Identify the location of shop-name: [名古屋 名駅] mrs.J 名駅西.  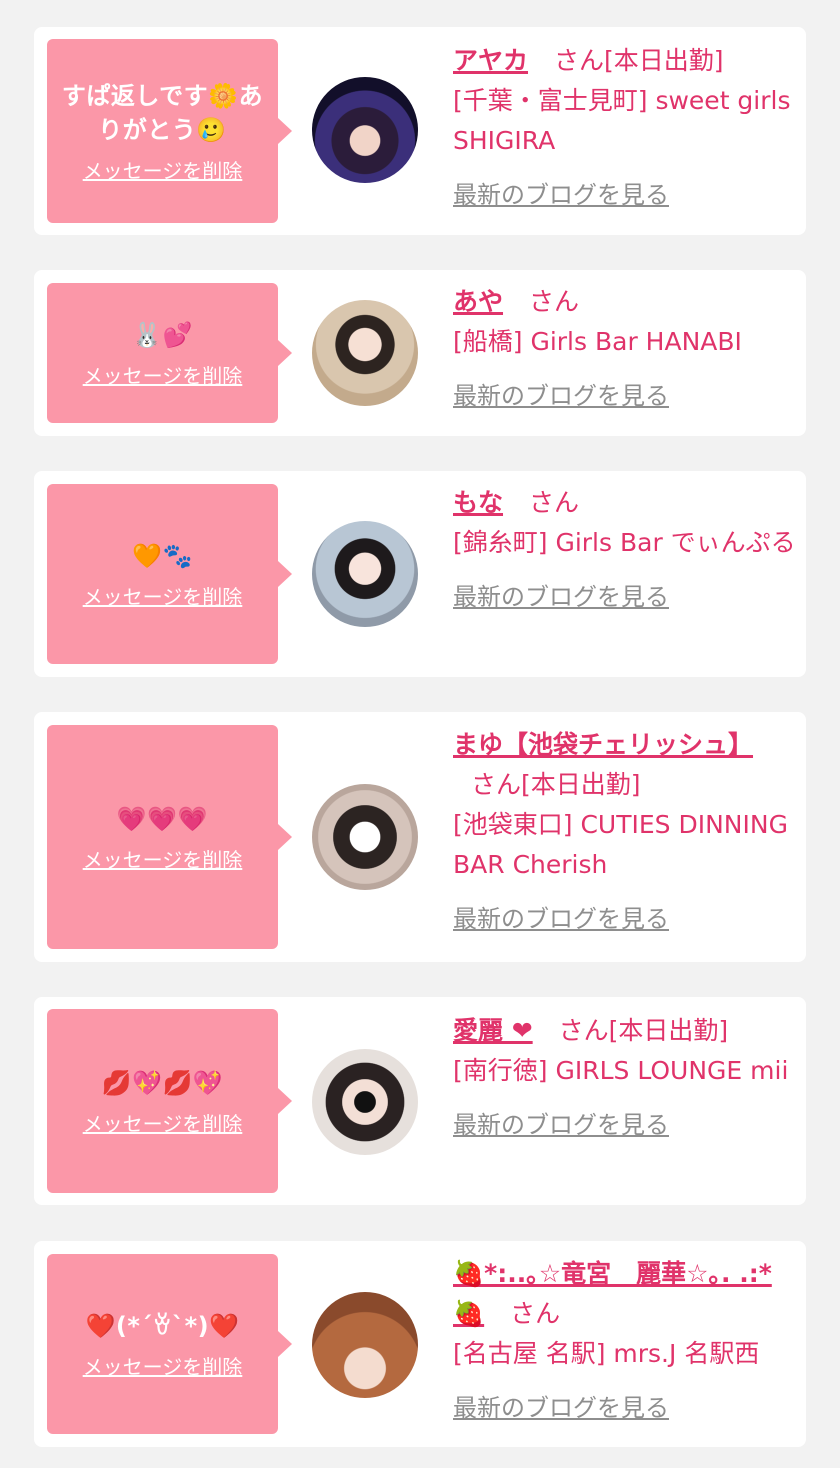
(606, 1353).